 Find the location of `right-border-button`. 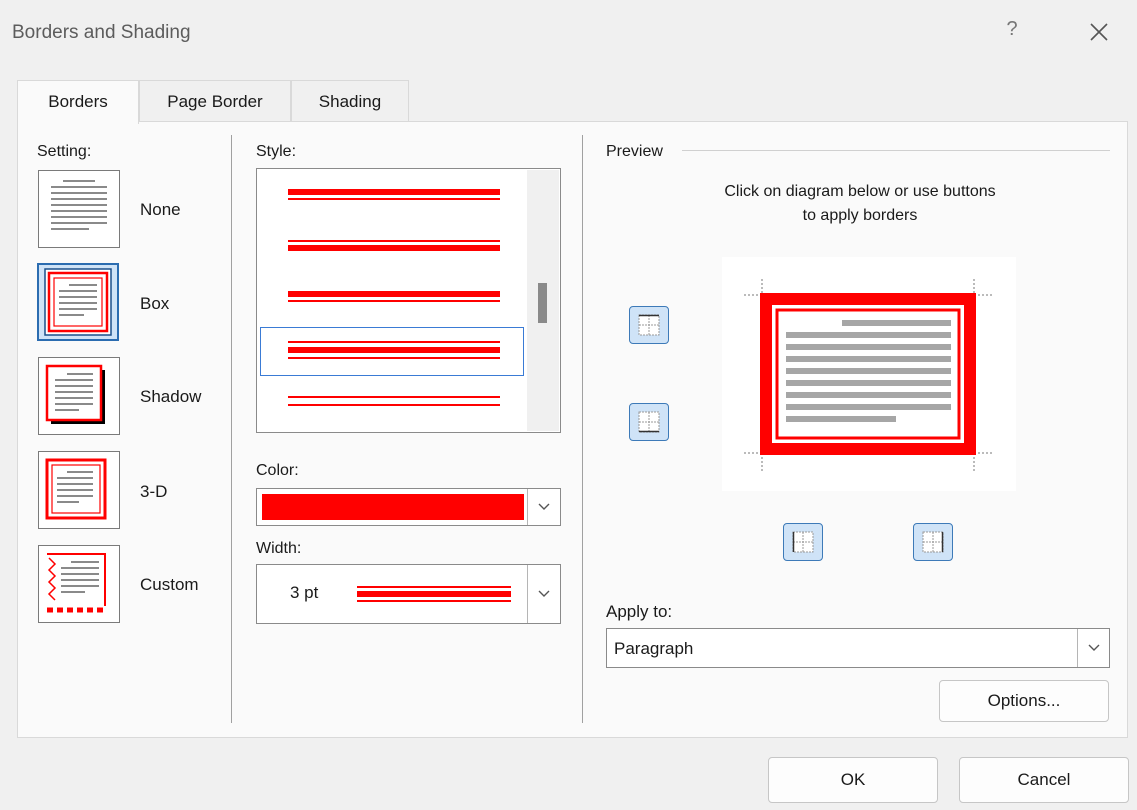

right-border-button is located at coordinates (933, 542).